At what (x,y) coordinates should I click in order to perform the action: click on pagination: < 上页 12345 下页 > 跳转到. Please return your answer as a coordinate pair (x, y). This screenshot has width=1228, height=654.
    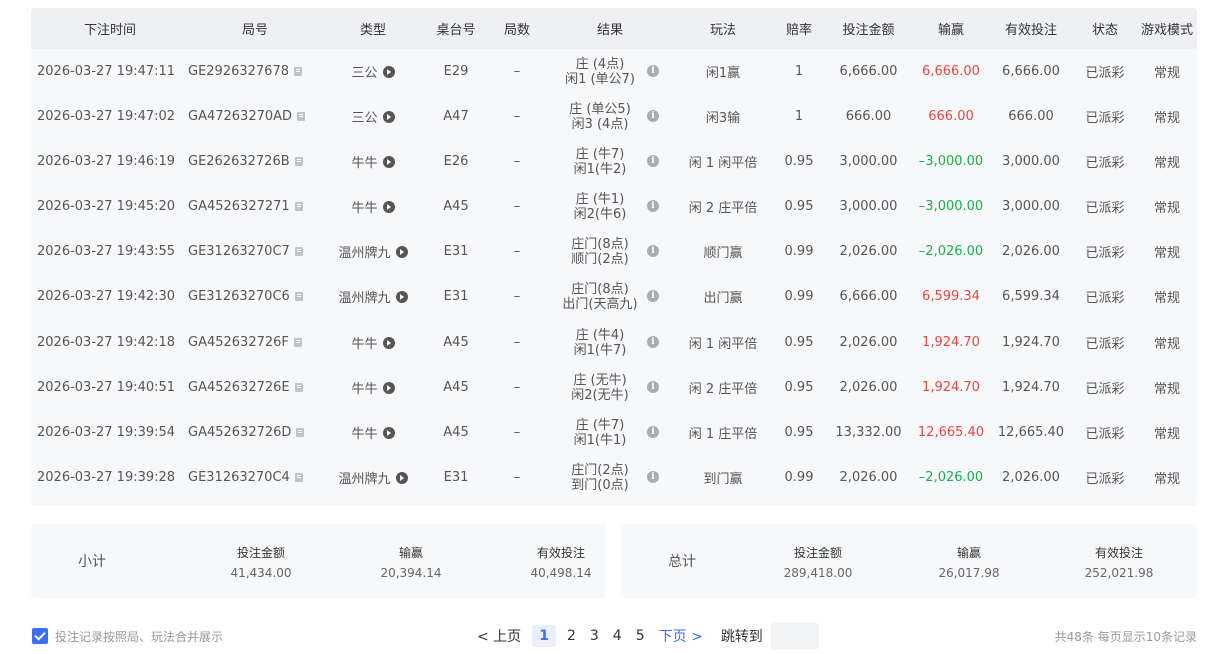
    Looking at the image, I should click on (644, 636).